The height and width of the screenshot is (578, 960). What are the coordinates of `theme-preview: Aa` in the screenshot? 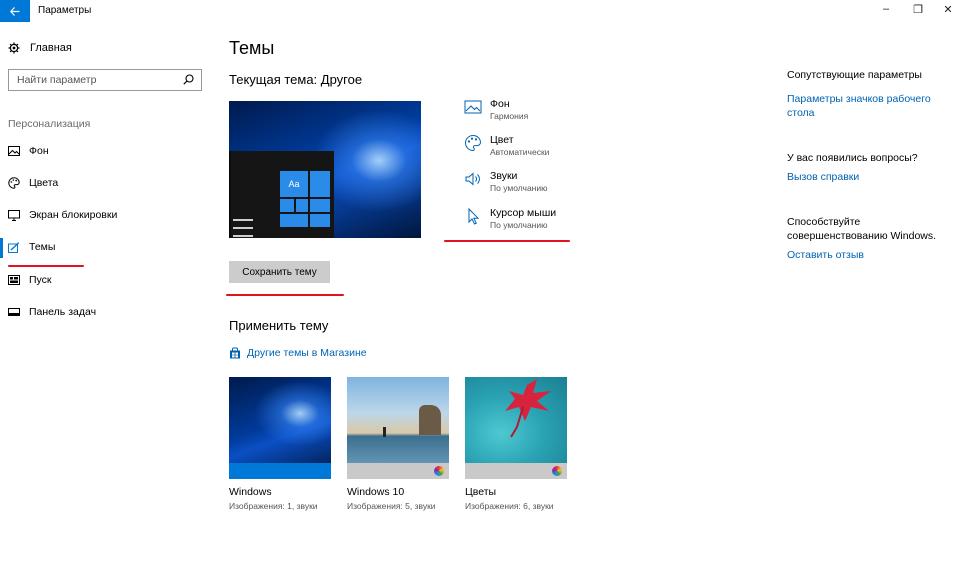 It's located at (325, 169).